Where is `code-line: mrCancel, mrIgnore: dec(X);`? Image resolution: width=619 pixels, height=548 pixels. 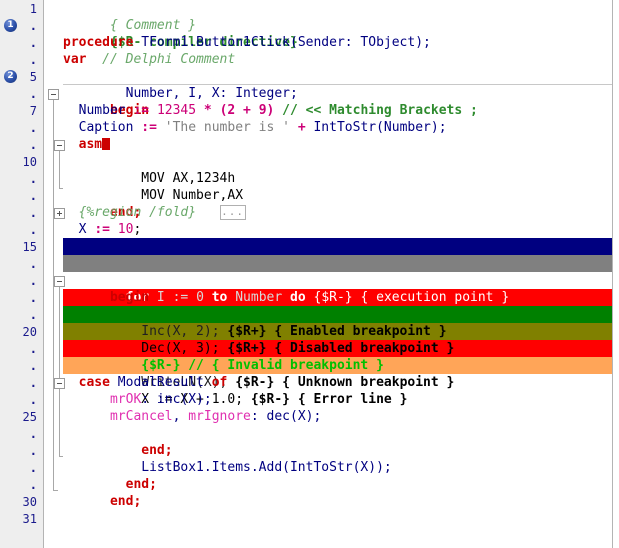
code-line: mrCancel, mrIgnore: dec(X); is located at coordinates (338, 416).